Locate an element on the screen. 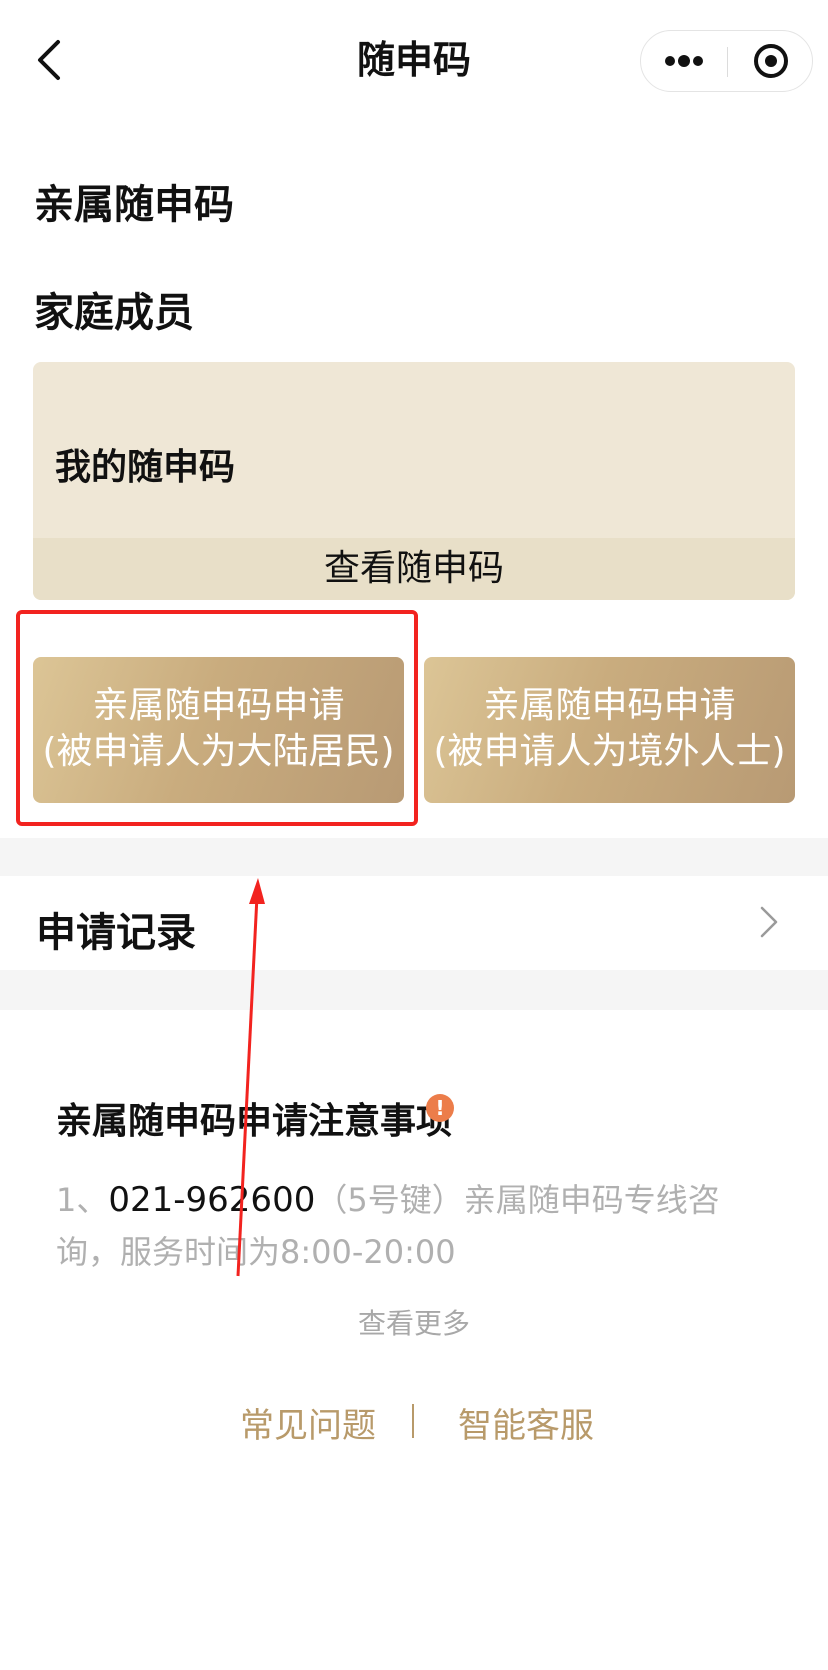 Image resolution: width=828 pixels, height=1670 pixels. faq-link: 常见问题 is located at coordinates (308, 1422).